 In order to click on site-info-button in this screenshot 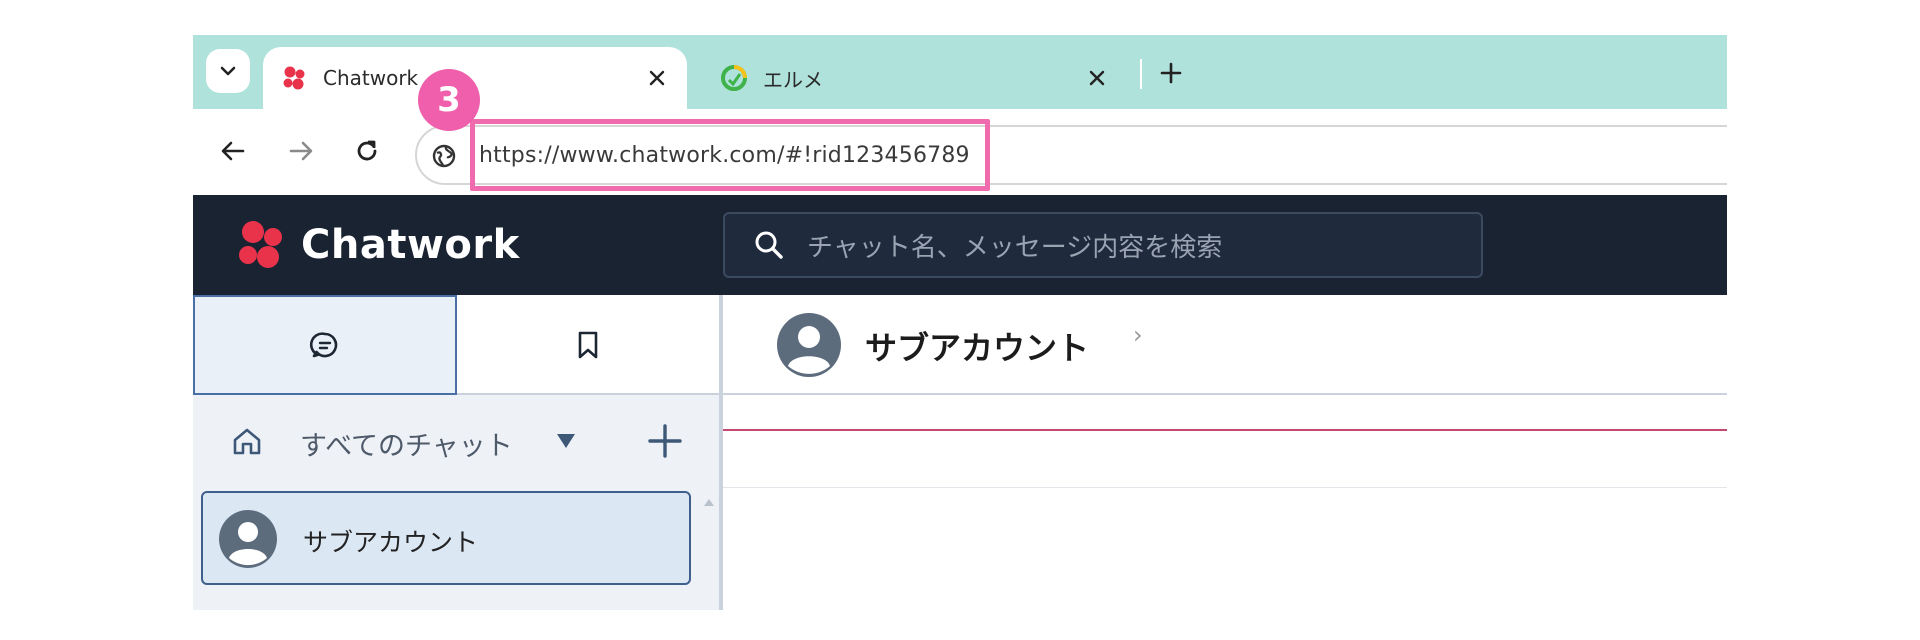, I will do `click(444, 156)`.